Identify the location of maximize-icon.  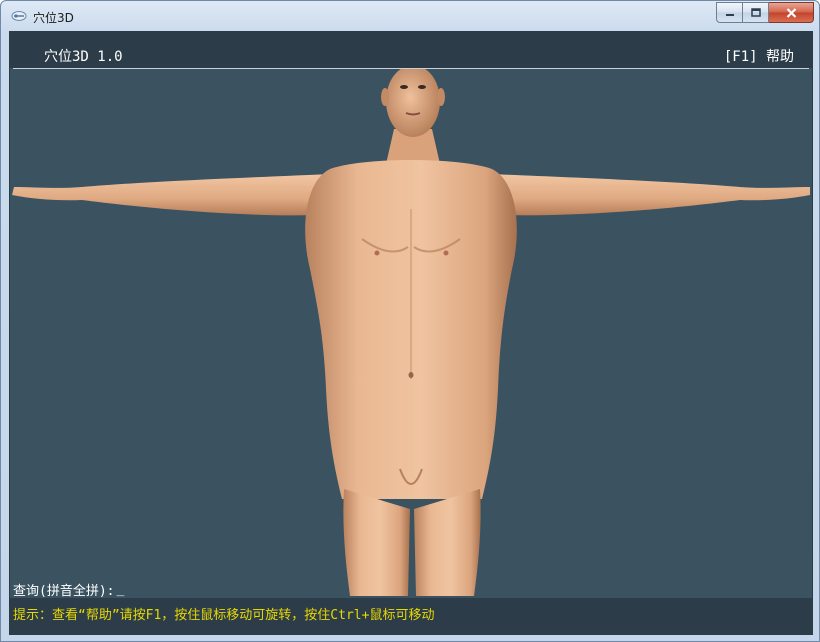
(755, 12).